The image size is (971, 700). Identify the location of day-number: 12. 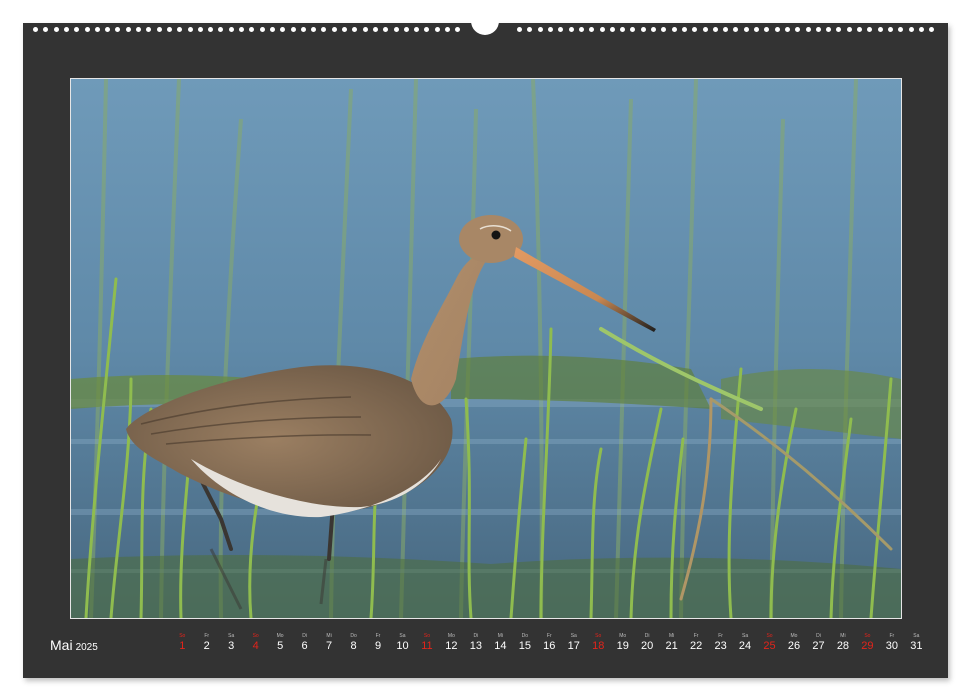
(451, 646).